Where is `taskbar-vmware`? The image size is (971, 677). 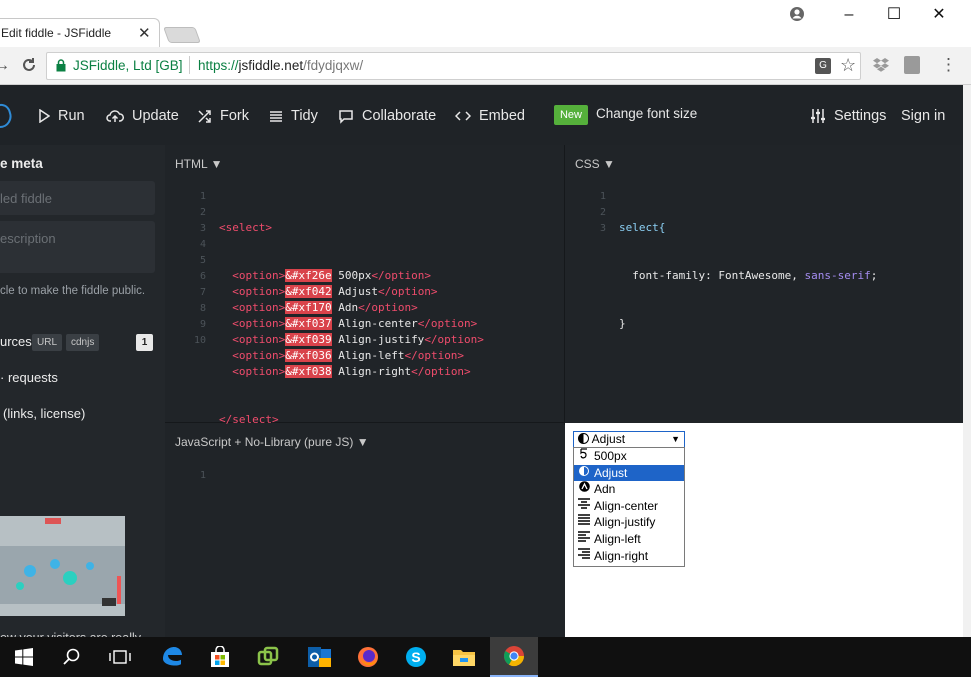 taskbar-vmware is located at coordinates (268, 657).